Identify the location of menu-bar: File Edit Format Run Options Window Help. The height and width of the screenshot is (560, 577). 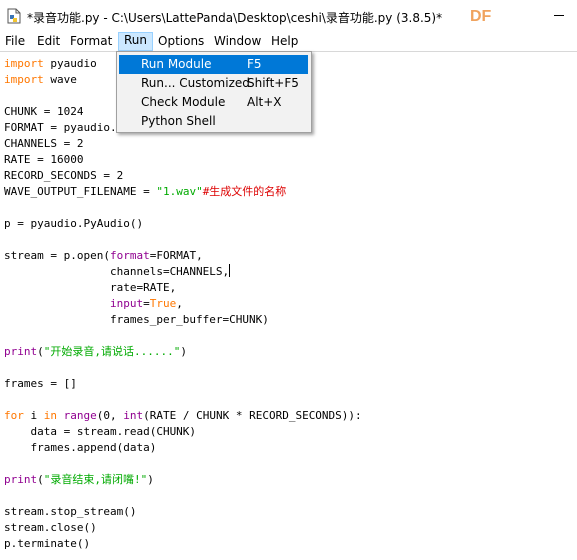
(288, 42).